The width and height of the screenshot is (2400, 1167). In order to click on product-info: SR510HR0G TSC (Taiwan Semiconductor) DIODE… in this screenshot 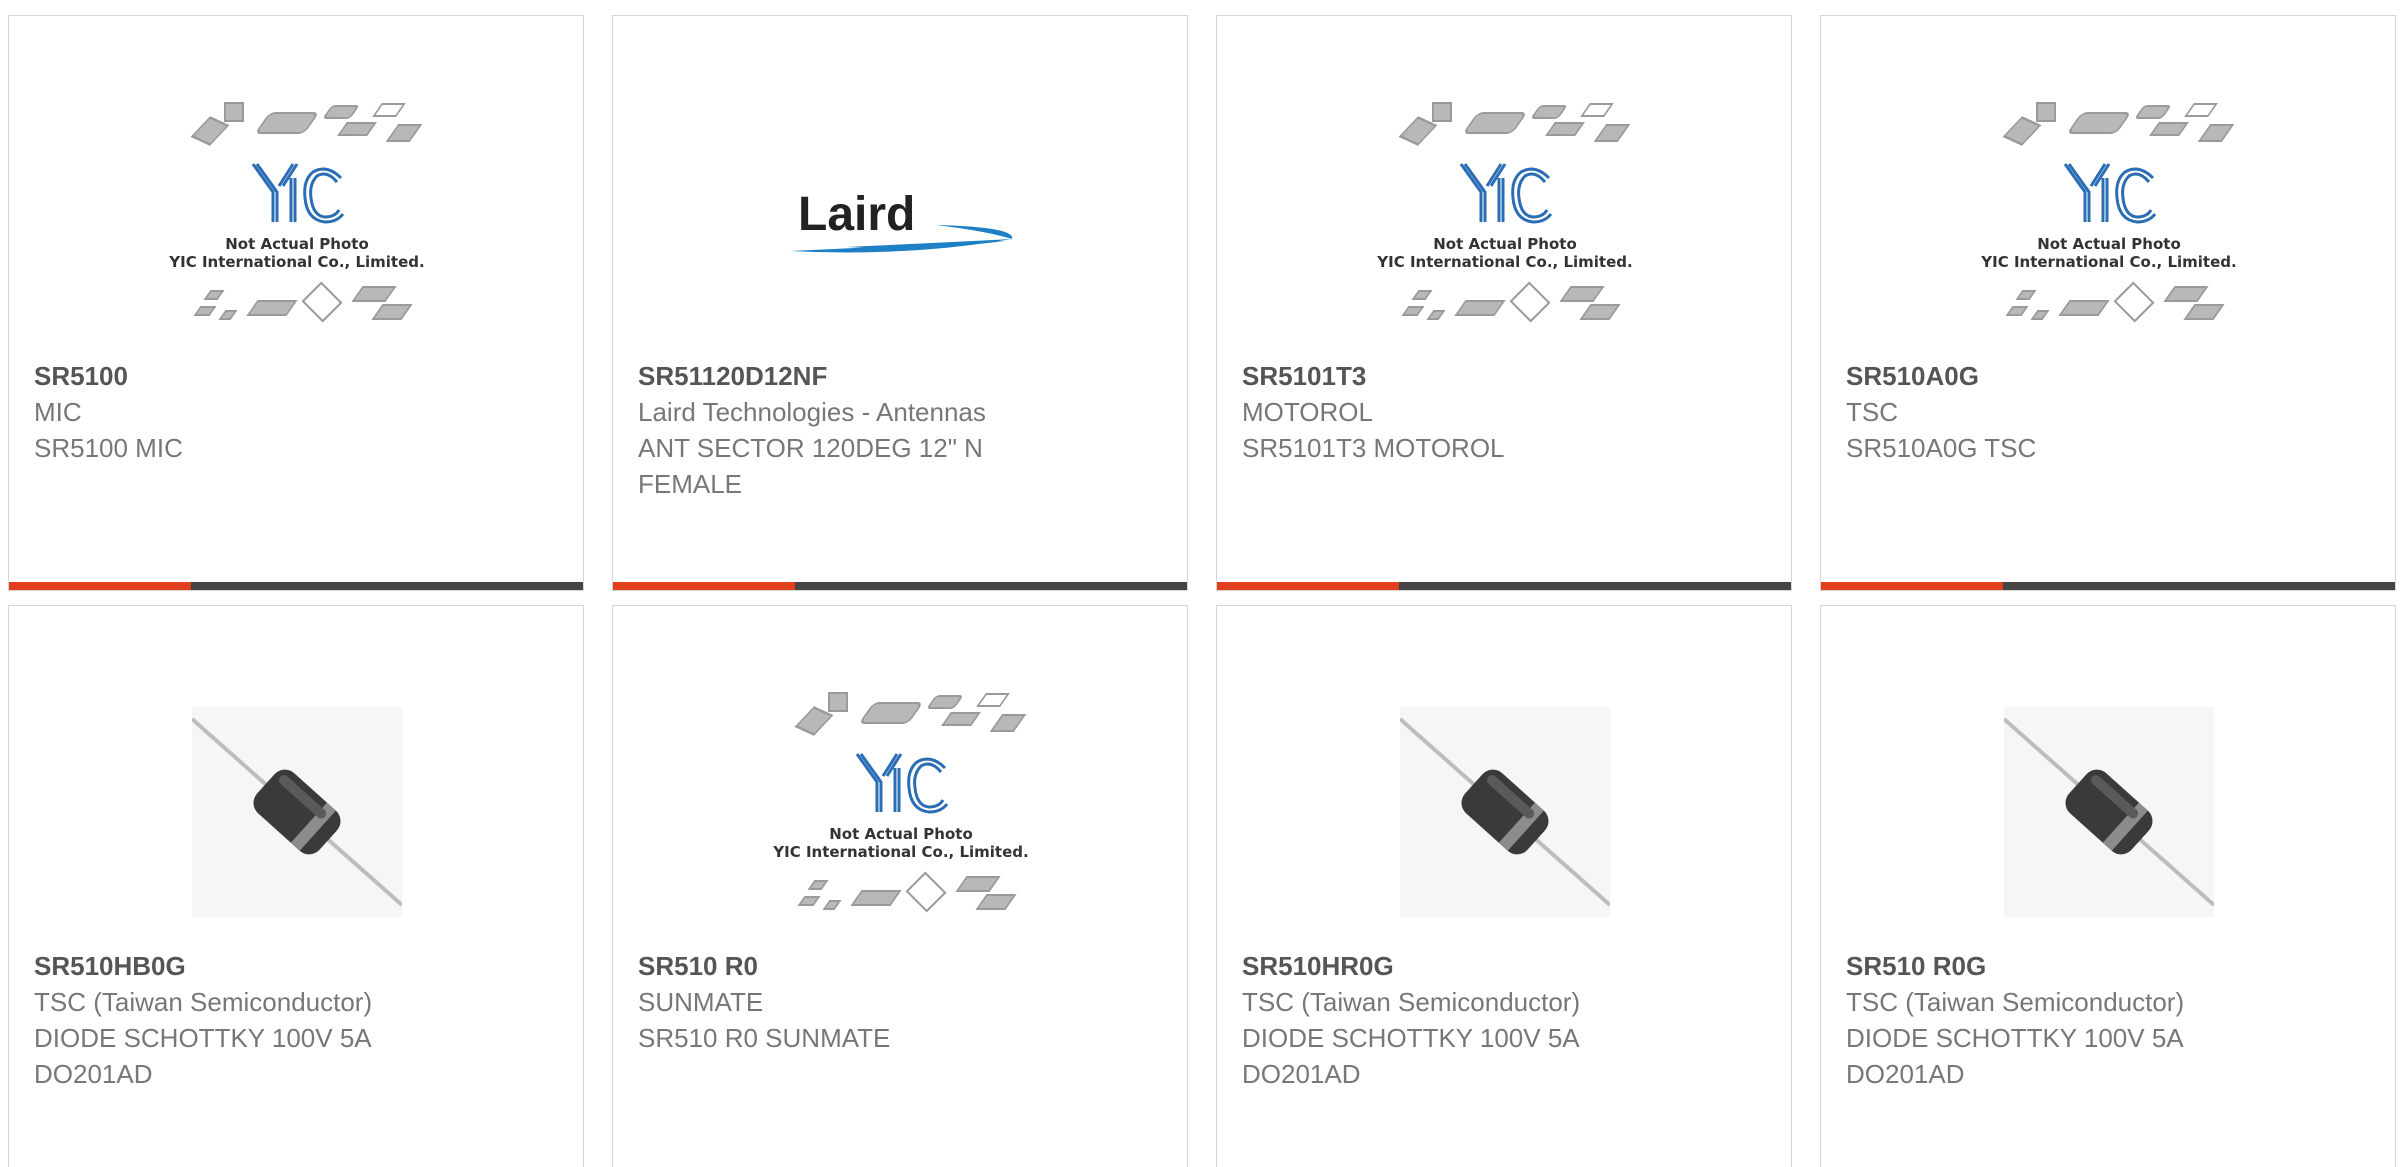, I will do `click(1502, 1020)`.